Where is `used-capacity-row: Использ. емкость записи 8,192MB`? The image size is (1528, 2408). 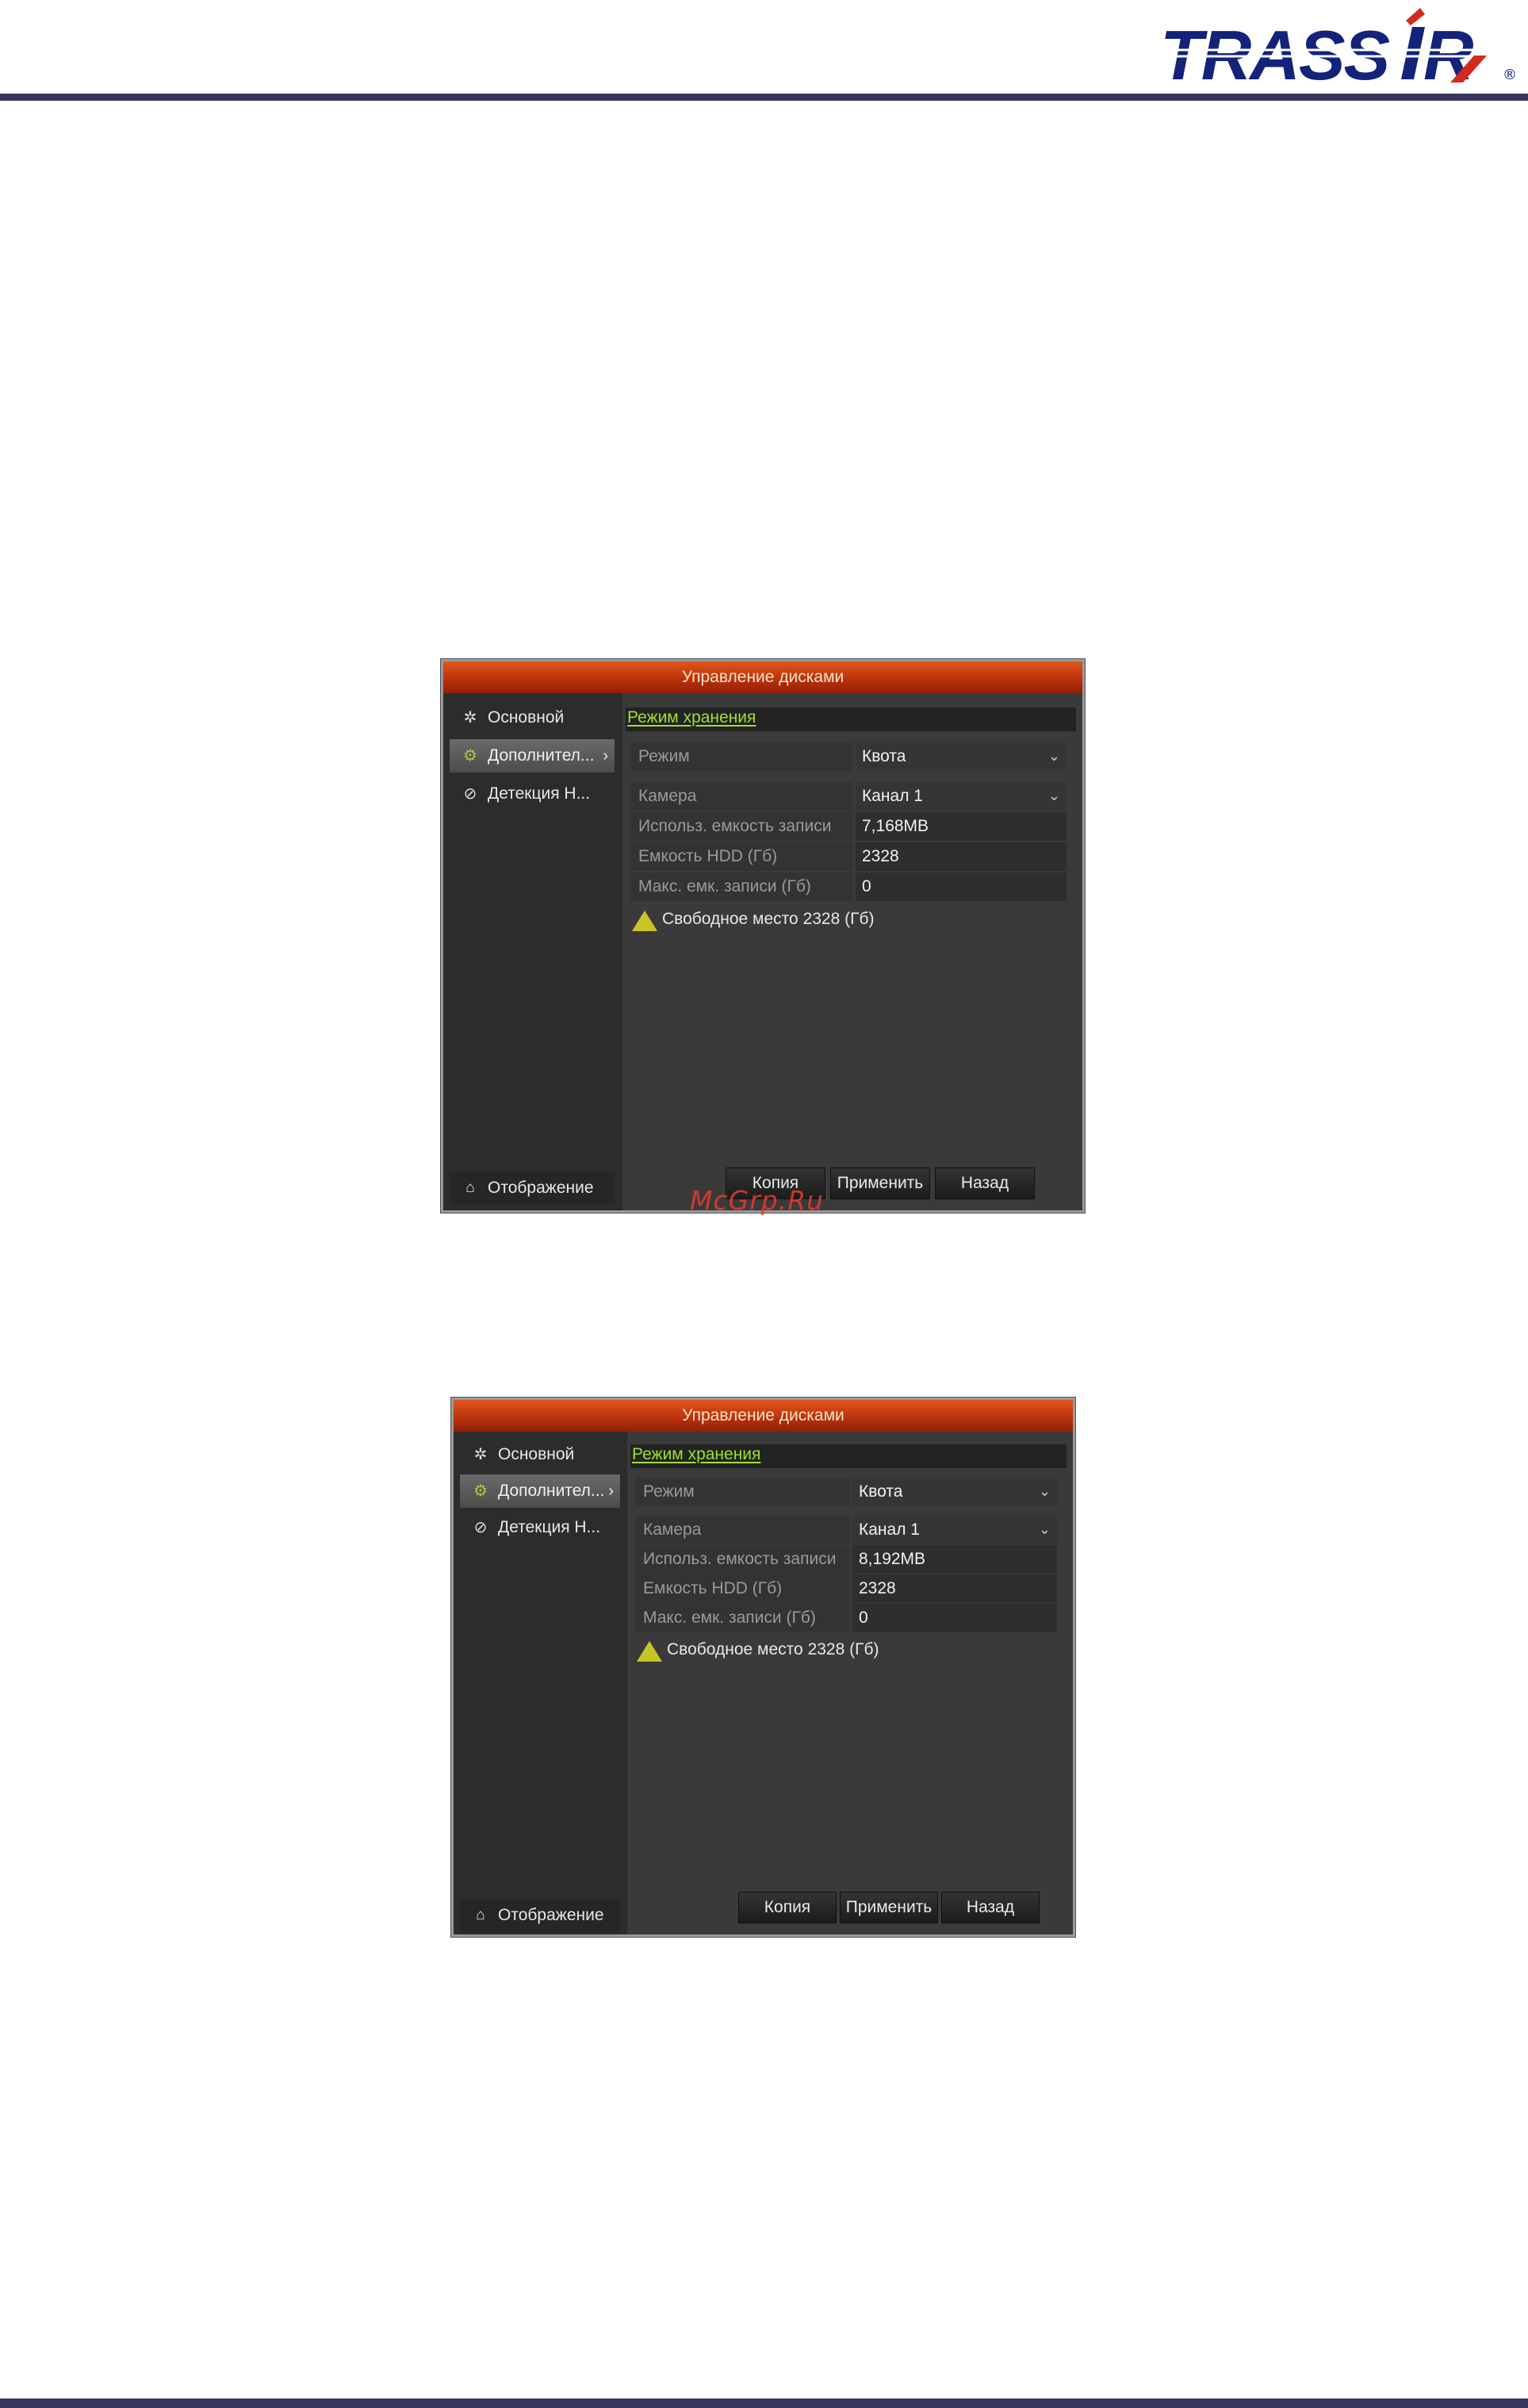 used-capacity-row: Использ. емкость записи 8,192MB is located at coordinates (846, 1559).